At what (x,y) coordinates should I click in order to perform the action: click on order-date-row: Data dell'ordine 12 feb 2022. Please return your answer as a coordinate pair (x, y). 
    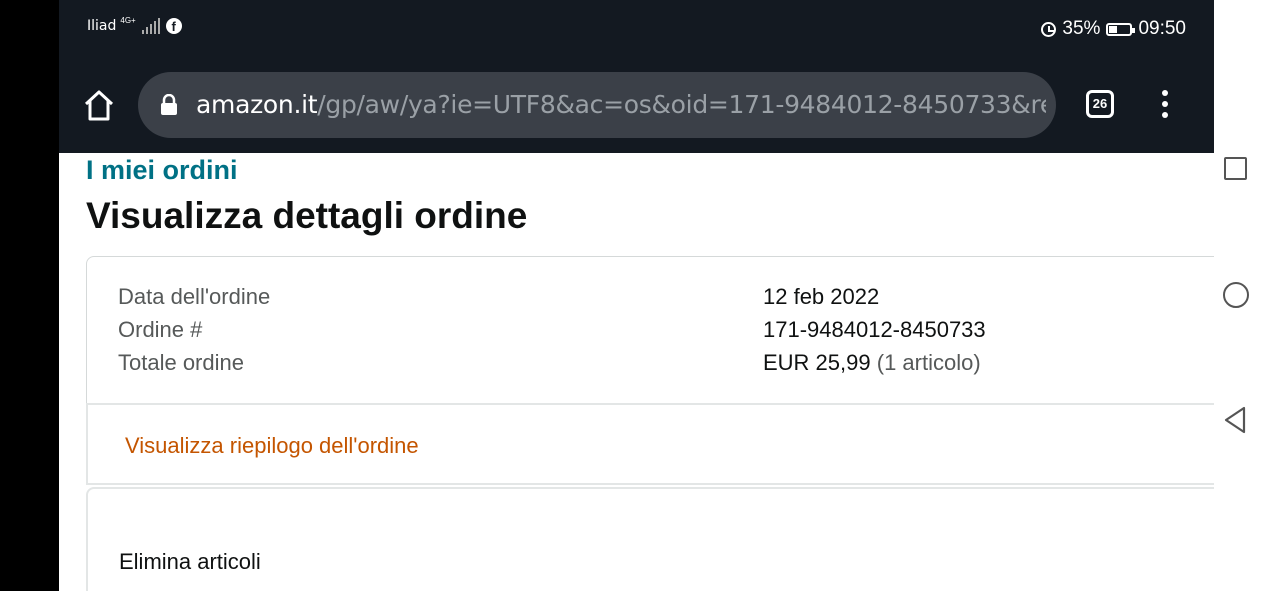
    Looking at the image, I should click on (498, 297).